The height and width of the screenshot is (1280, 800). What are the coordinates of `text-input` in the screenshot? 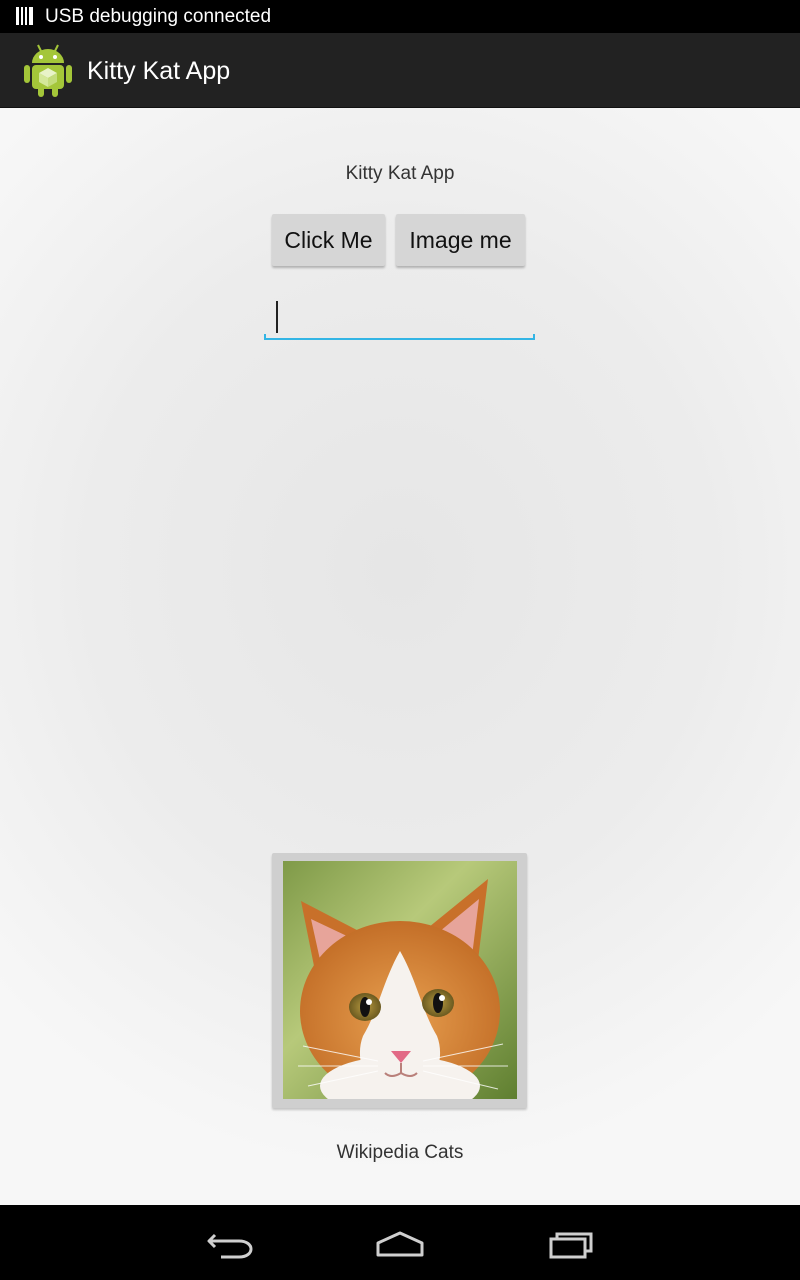 It's located at (399, 317).